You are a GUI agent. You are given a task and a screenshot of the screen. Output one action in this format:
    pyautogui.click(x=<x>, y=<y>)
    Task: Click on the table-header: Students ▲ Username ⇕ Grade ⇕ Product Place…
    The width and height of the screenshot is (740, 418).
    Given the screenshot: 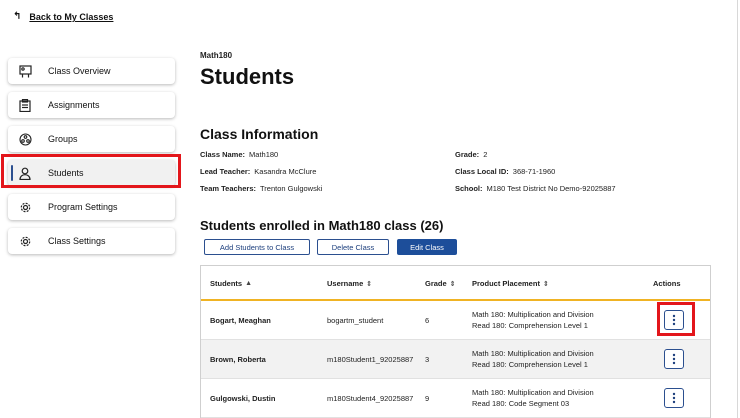 What is the action you would take?
    pyautogui.click(x=455, y=283)
    